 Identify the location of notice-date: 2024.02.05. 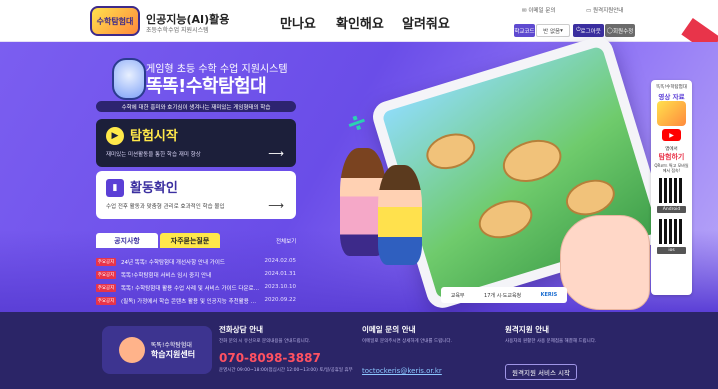
(280, 261).